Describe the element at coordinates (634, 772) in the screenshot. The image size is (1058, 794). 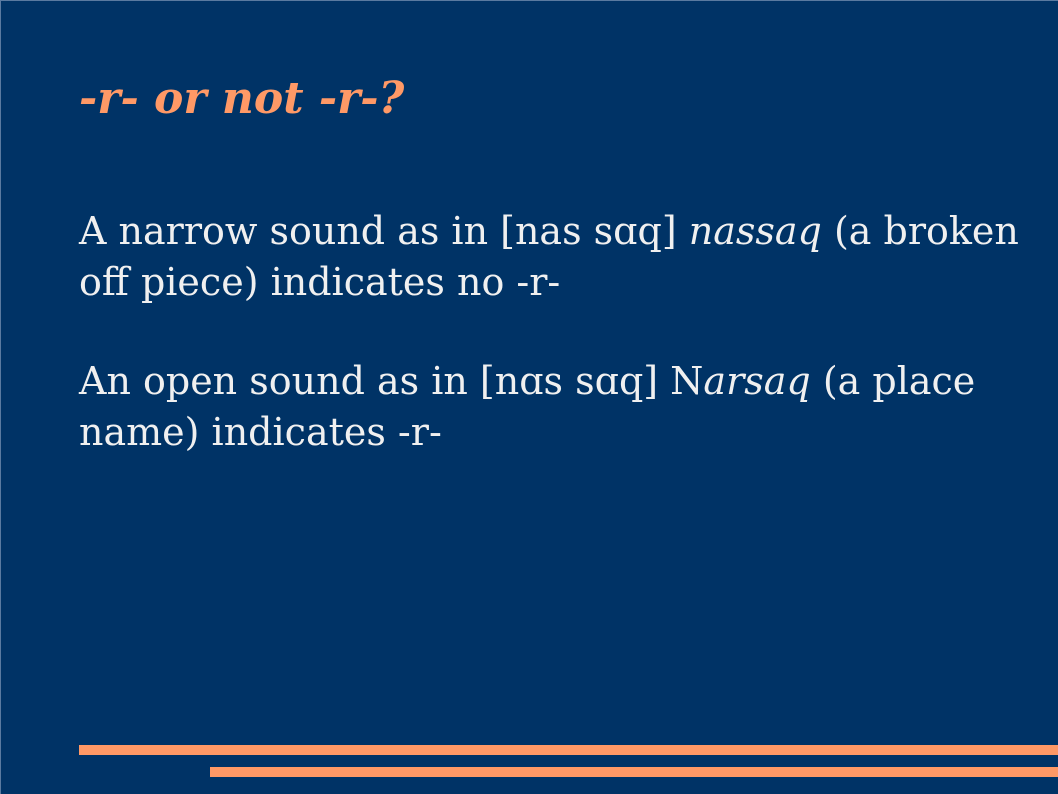
I see `decorative-rule-bottom` at that location.